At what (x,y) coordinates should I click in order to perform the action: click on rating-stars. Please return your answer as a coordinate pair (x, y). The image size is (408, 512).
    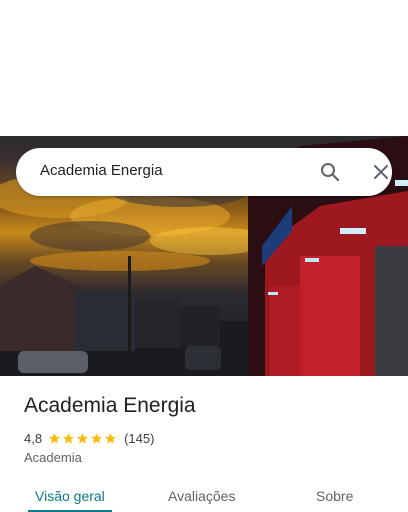
    Looking at the image, I should click on (83, 438).